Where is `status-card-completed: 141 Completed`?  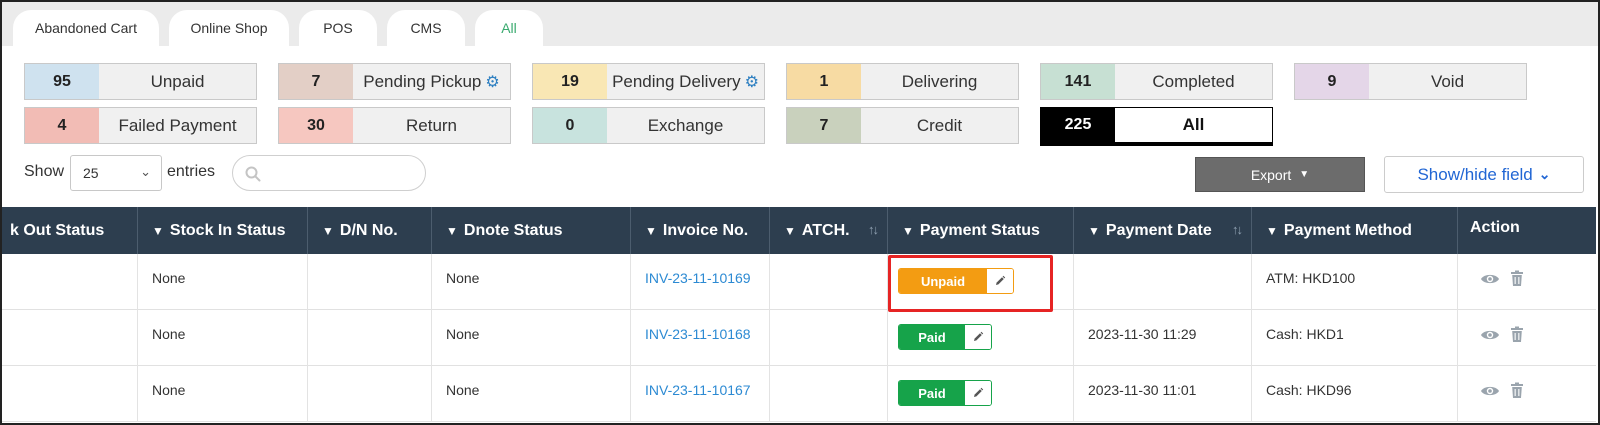
status-card-completed: 141 Completed is located at coordinates (1156, 81).